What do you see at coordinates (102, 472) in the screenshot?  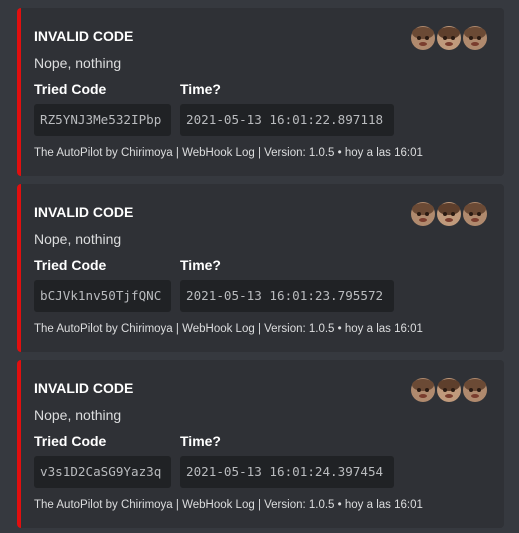 I see `tried-code-value: v3s1D2CaSG9Yaz3q` at bounding box center [102, 472].